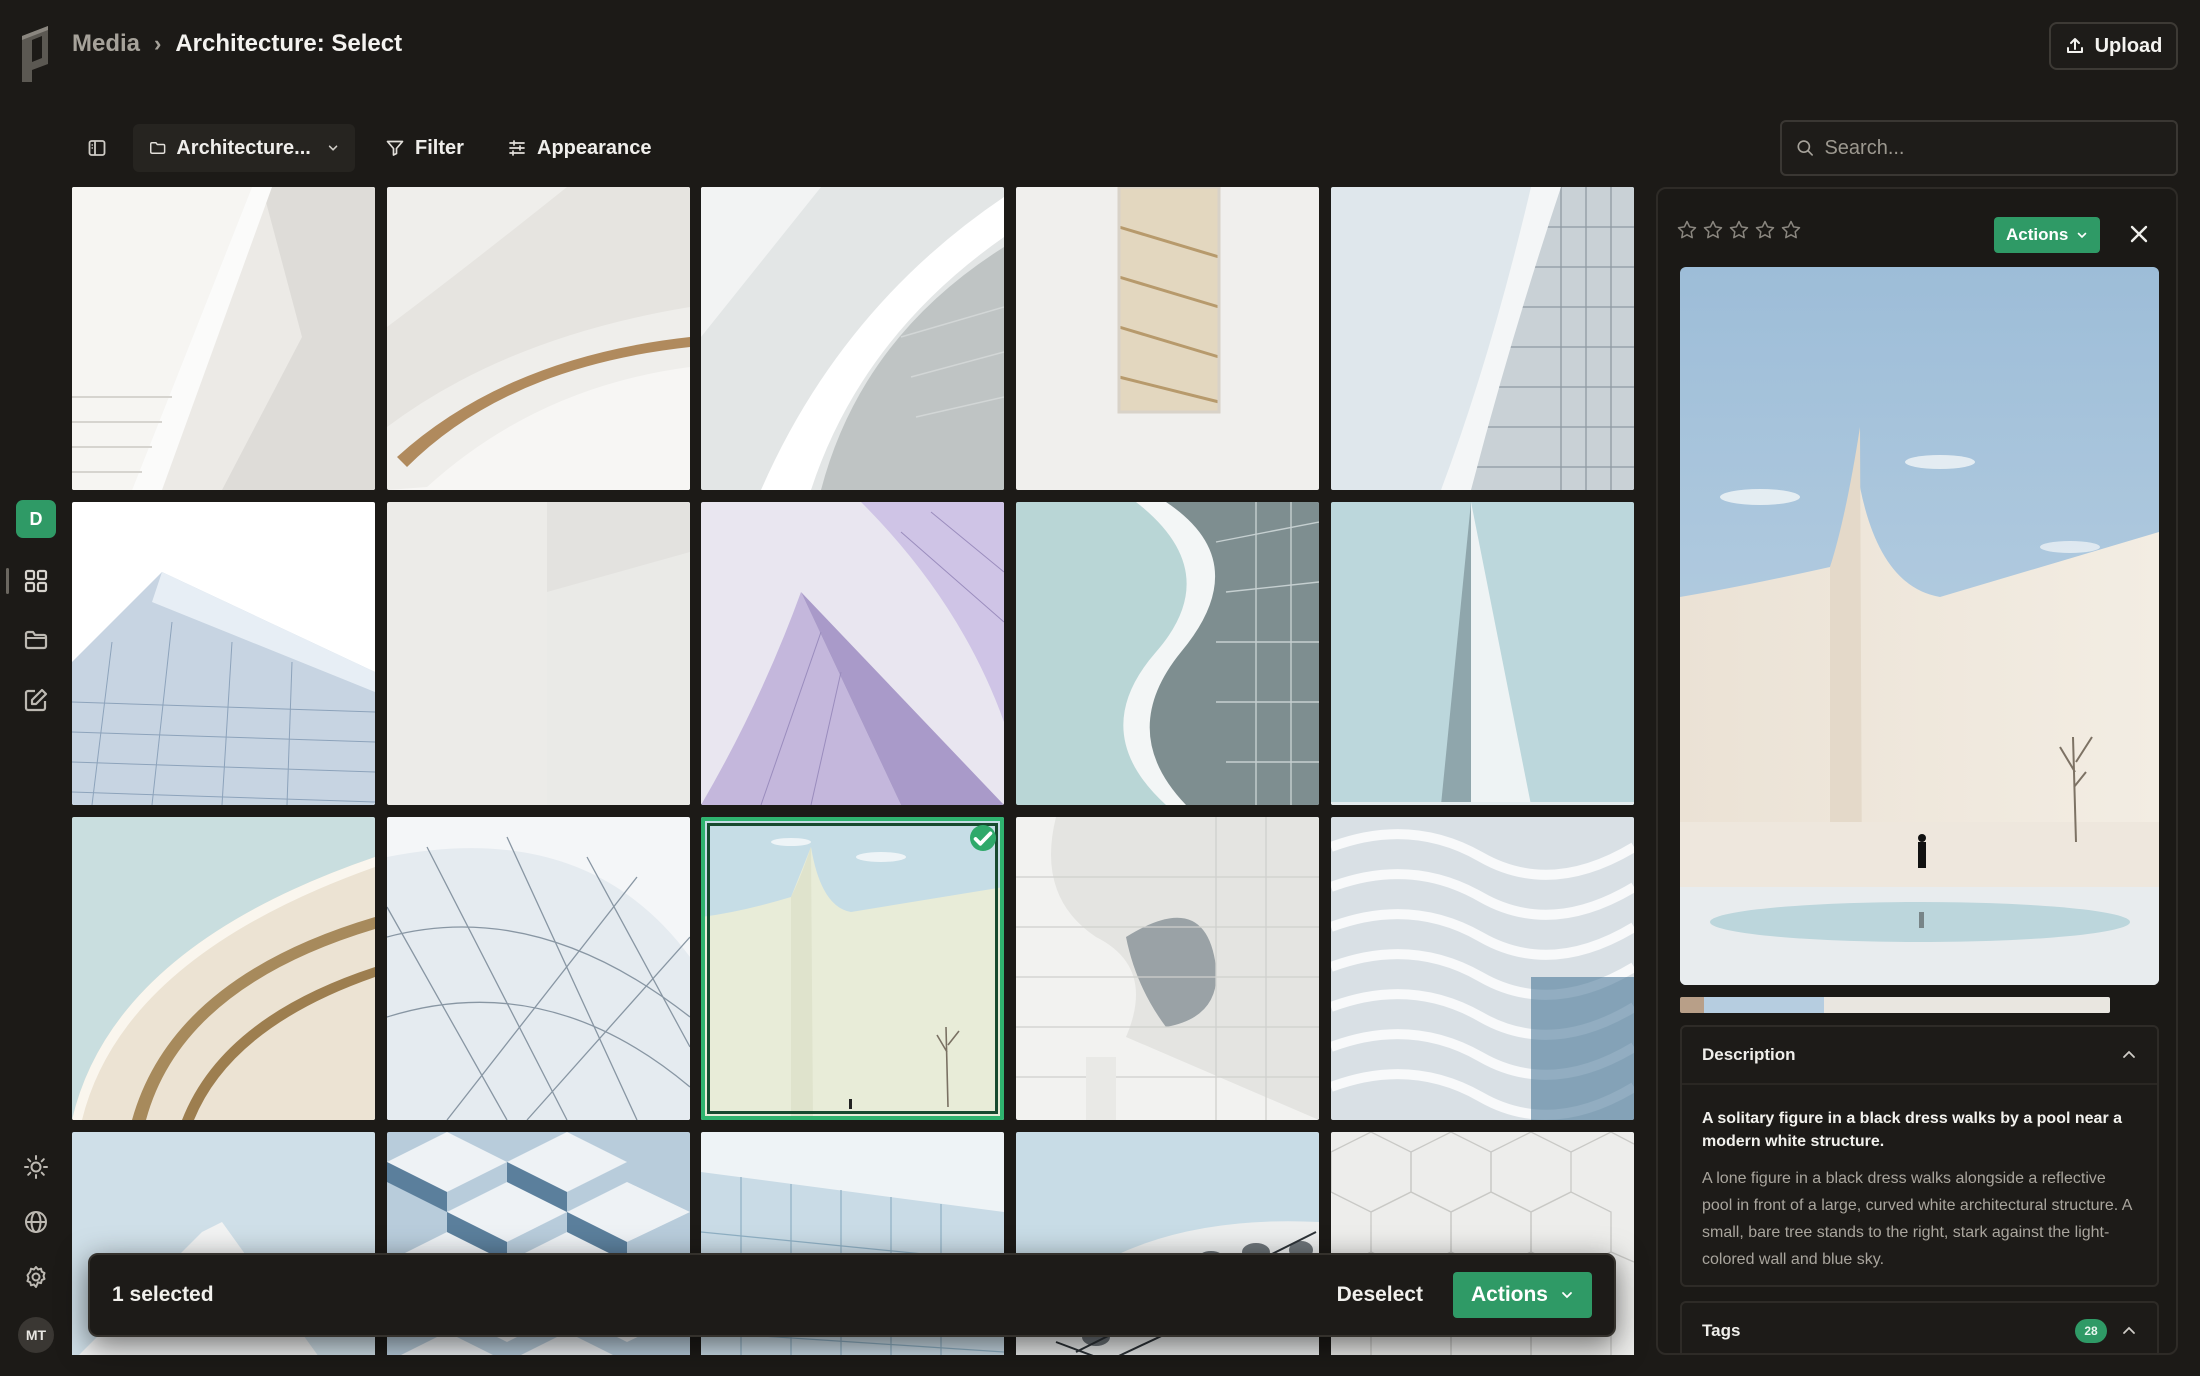 The image size is (2200, 1376). I want to click on tags-section: Tags 28, so click(1919, 1327).